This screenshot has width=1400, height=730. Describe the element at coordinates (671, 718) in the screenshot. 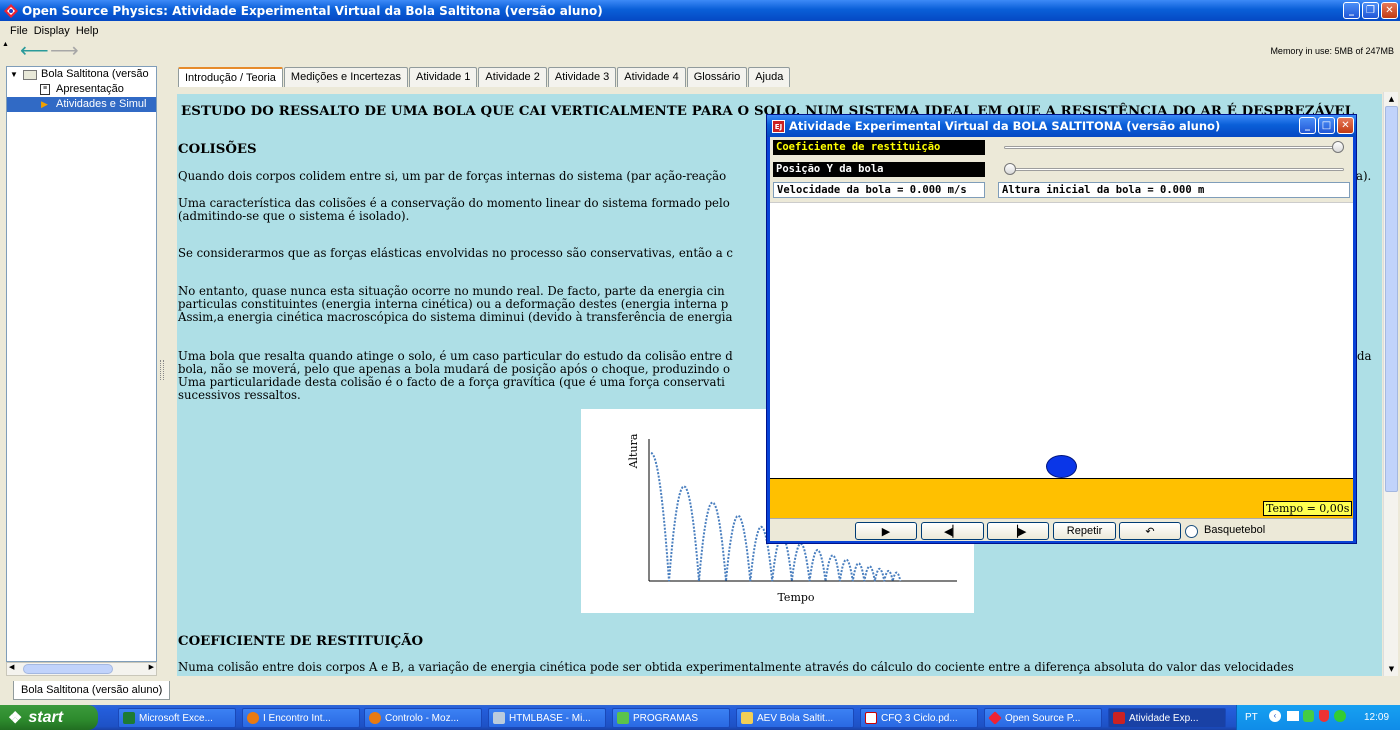

I see `task-programas: PROGRAMAS` at that location.